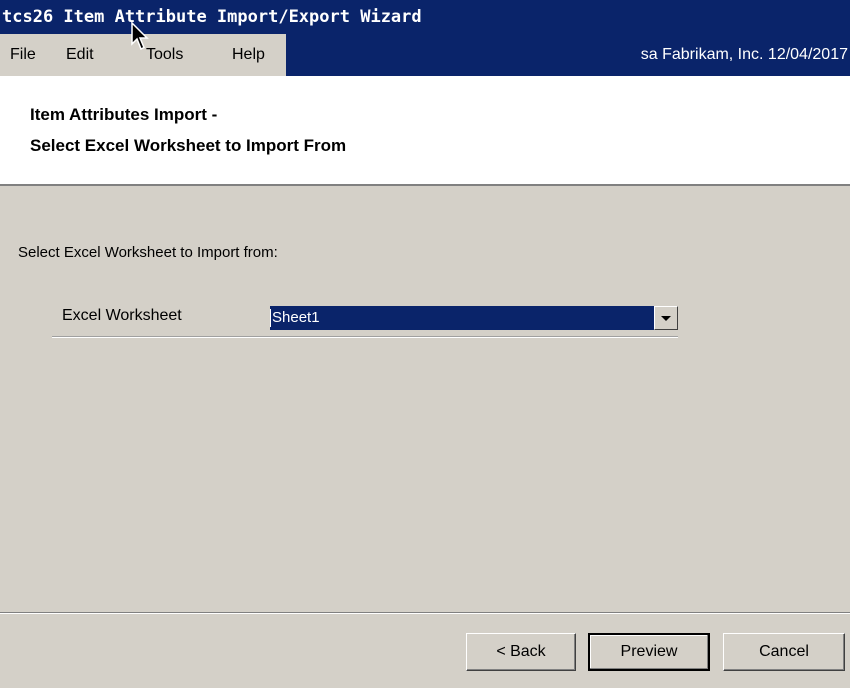  I want to click on instruction-text: Select Excel Worksheet to Import from:, so click(148, 252).